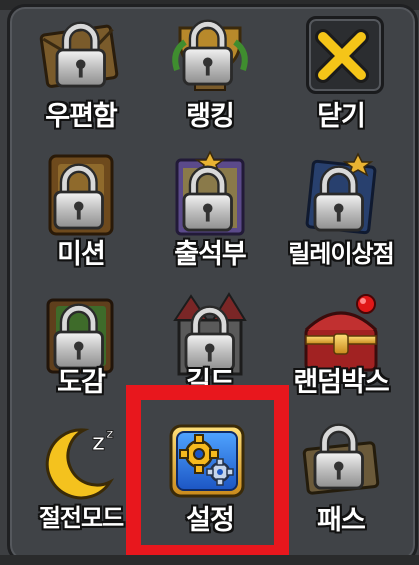  I want to click on menu-item-label: 닫기, so click(341, 116).